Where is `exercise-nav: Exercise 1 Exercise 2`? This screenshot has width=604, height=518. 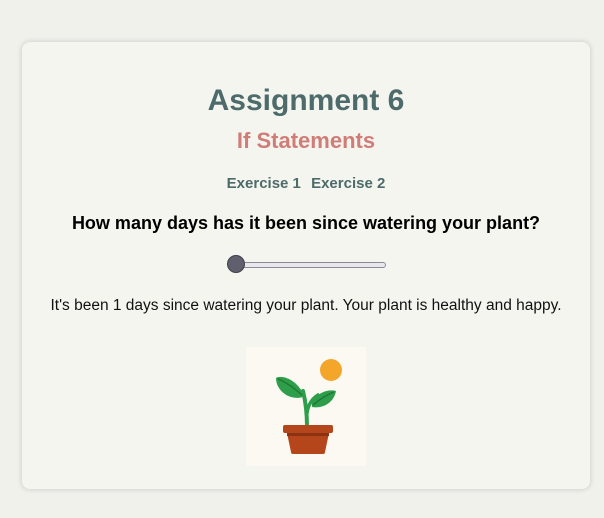
exercise-nav: Exercise 1 Exercise 2 is located at coordinates (306, 183).